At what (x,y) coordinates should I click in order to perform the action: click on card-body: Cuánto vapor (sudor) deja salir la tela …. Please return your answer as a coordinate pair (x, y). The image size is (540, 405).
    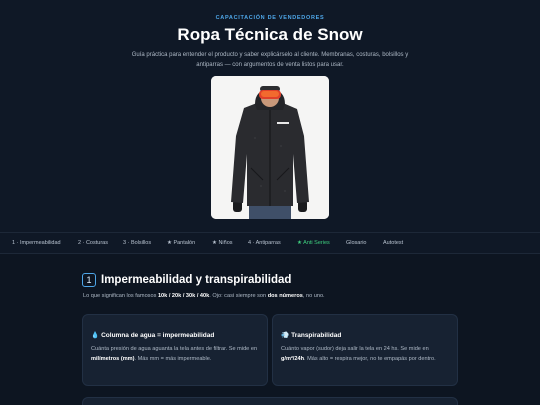
    Looking at the image, I should click on (358, 354).